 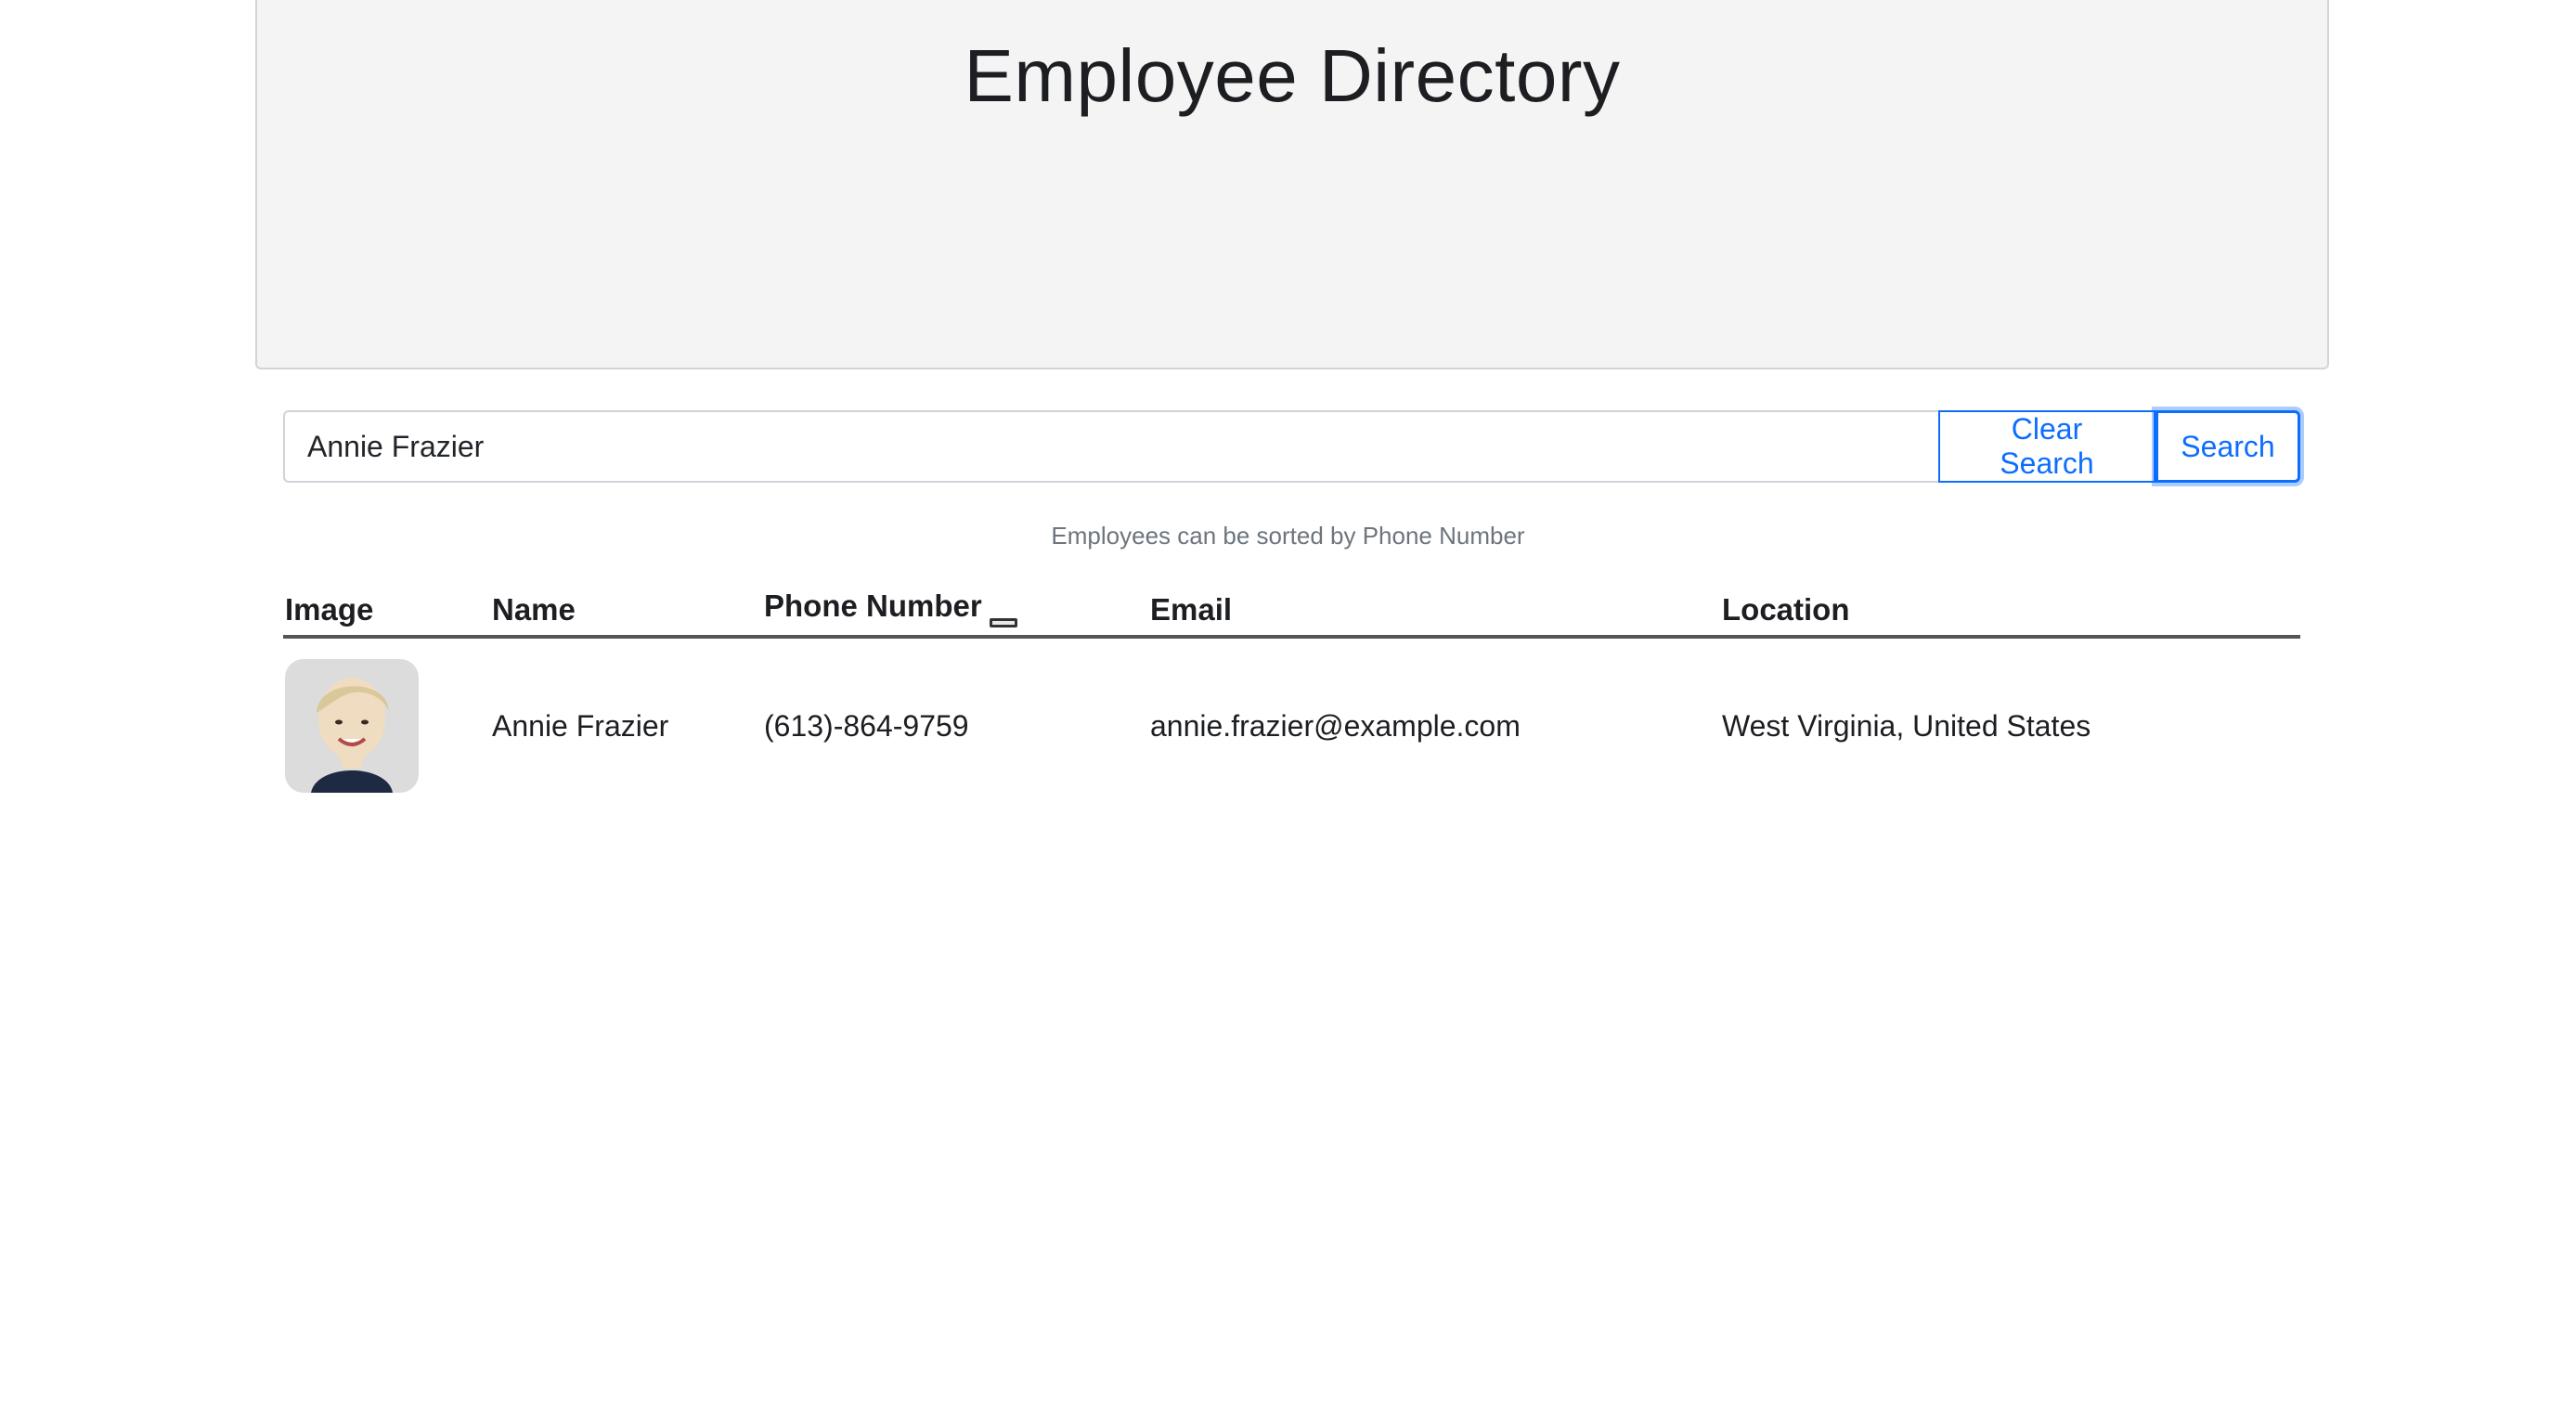 What do you see at coordinates (1003, 623) in the screenshot?
I see `sort-icon` at bounding box center [1003, 623].